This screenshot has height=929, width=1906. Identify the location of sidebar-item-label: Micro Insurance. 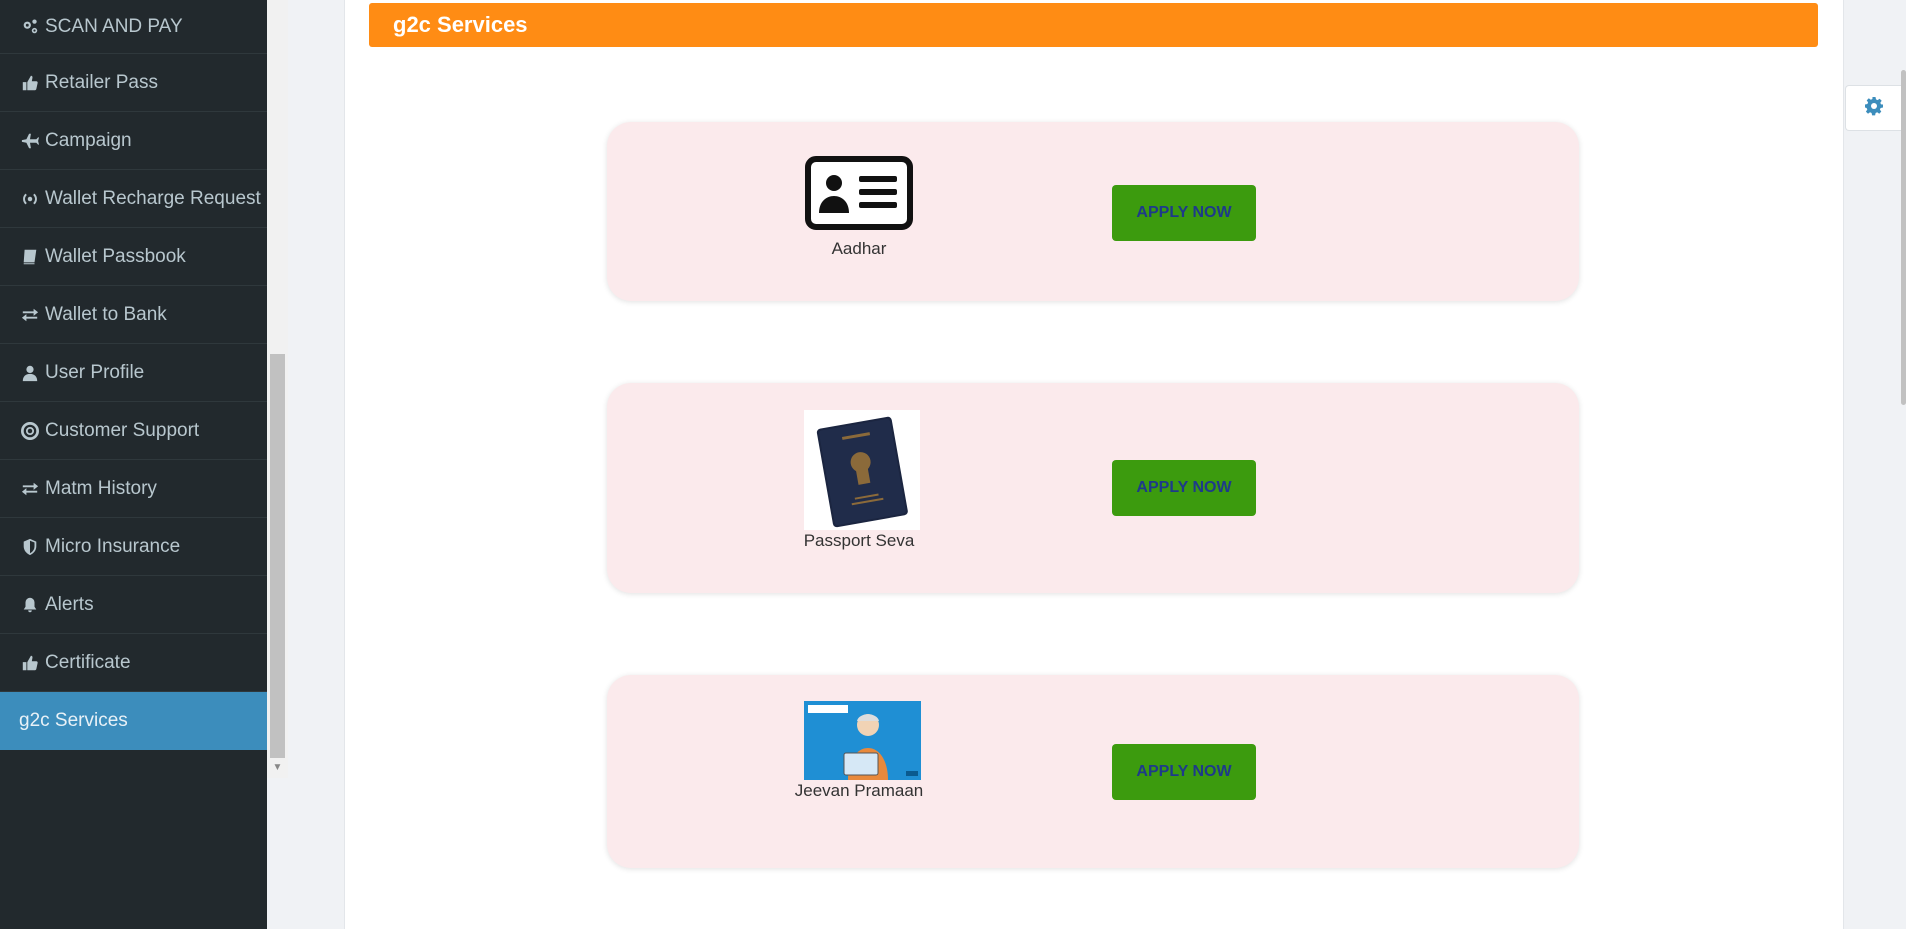
(113, 546).